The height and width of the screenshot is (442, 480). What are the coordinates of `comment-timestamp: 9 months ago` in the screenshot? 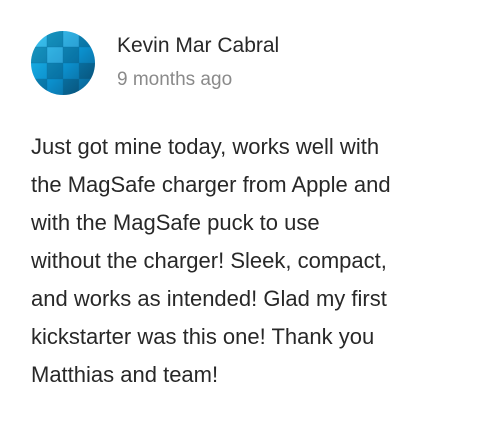 It's located at (175, 79).